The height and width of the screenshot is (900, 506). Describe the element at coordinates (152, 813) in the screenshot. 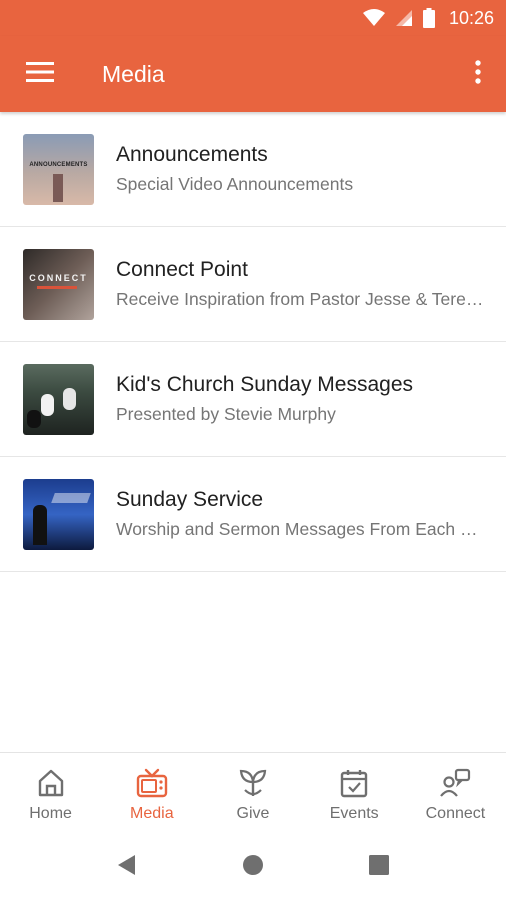

I see `tab-label: Media` at that location.